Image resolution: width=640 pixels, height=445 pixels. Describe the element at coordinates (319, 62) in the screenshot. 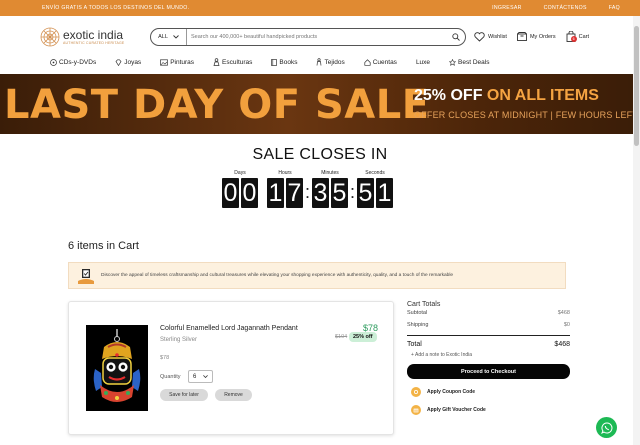

I see `textile-icon` at that location.